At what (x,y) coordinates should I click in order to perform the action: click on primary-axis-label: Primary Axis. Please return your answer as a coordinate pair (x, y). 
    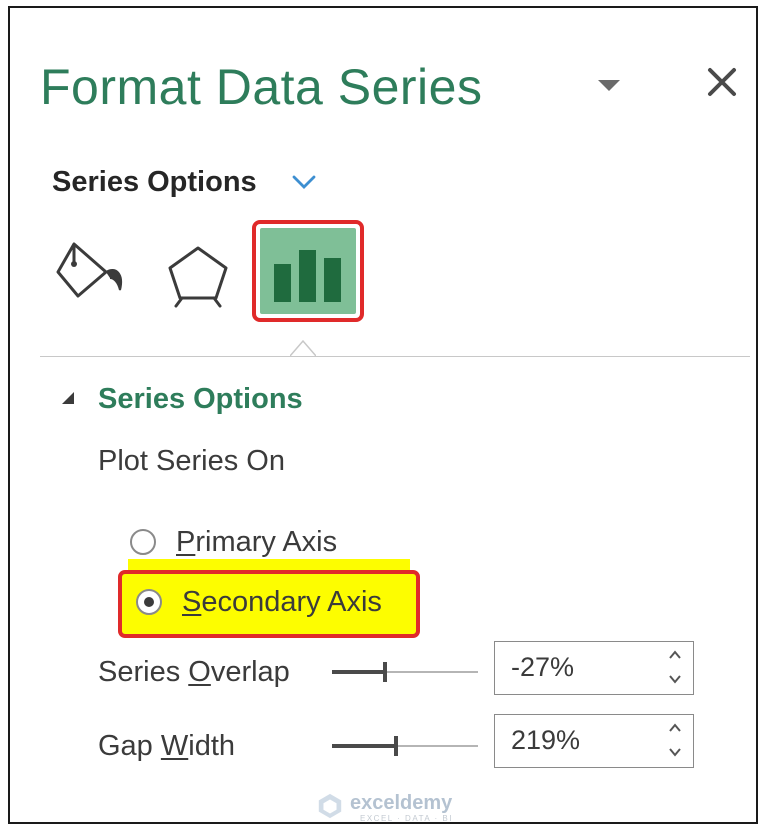
    Looking at the image, I should click on (257, 542).